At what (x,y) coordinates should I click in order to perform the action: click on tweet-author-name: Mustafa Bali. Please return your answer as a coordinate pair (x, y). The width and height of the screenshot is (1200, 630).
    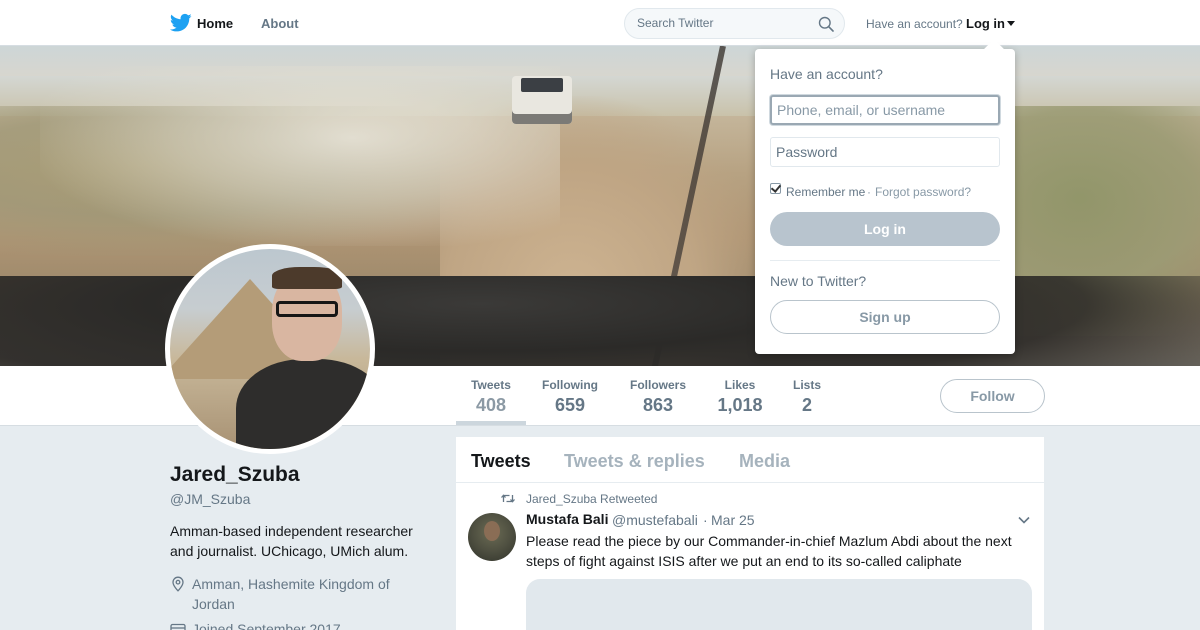
    Looking at the image, I should click on (567, 519).